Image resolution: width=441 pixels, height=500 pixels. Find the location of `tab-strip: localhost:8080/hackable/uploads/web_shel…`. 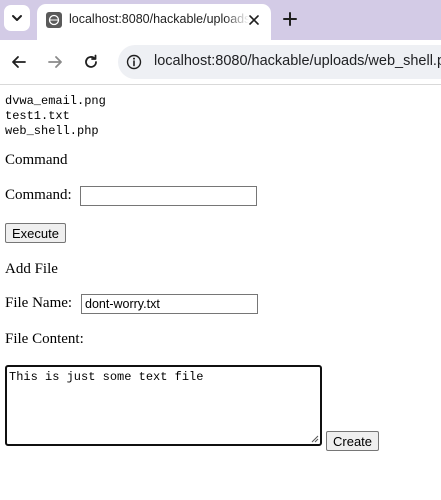

tab-strip: localhost:8080/hackable/uploads/web_shel… is located at coordinates (220, 20).